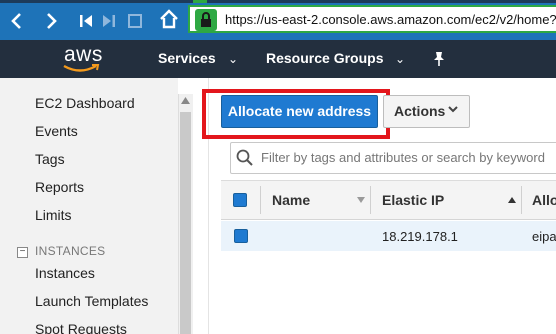  Describe the element at coordinates (206, 20) in the screenshot. I see `lock-icon` at that location.